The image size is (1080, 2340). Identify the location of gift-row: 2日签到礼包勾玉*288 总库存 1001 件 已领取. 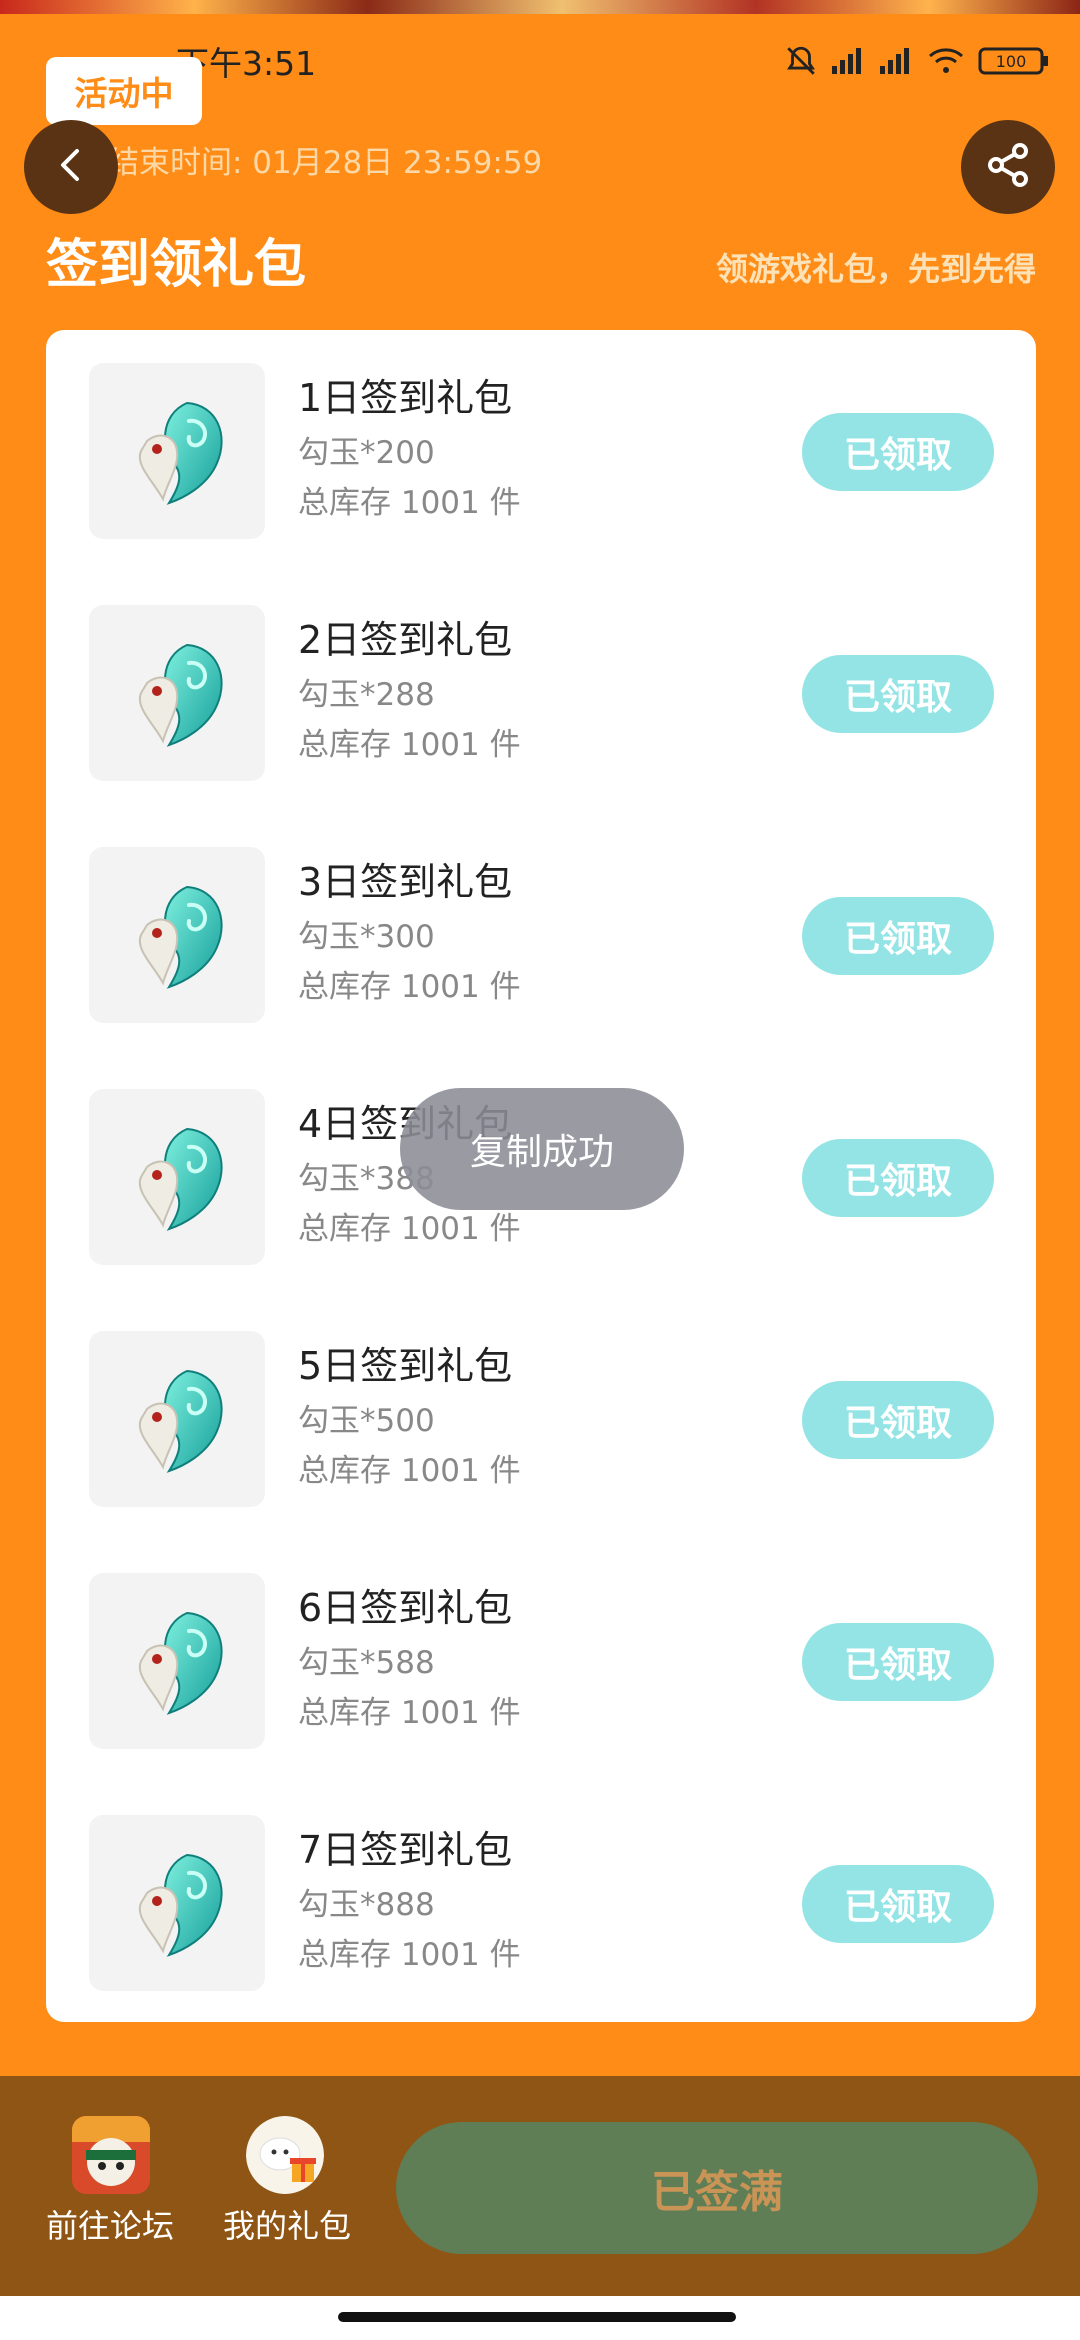
(541, 695).